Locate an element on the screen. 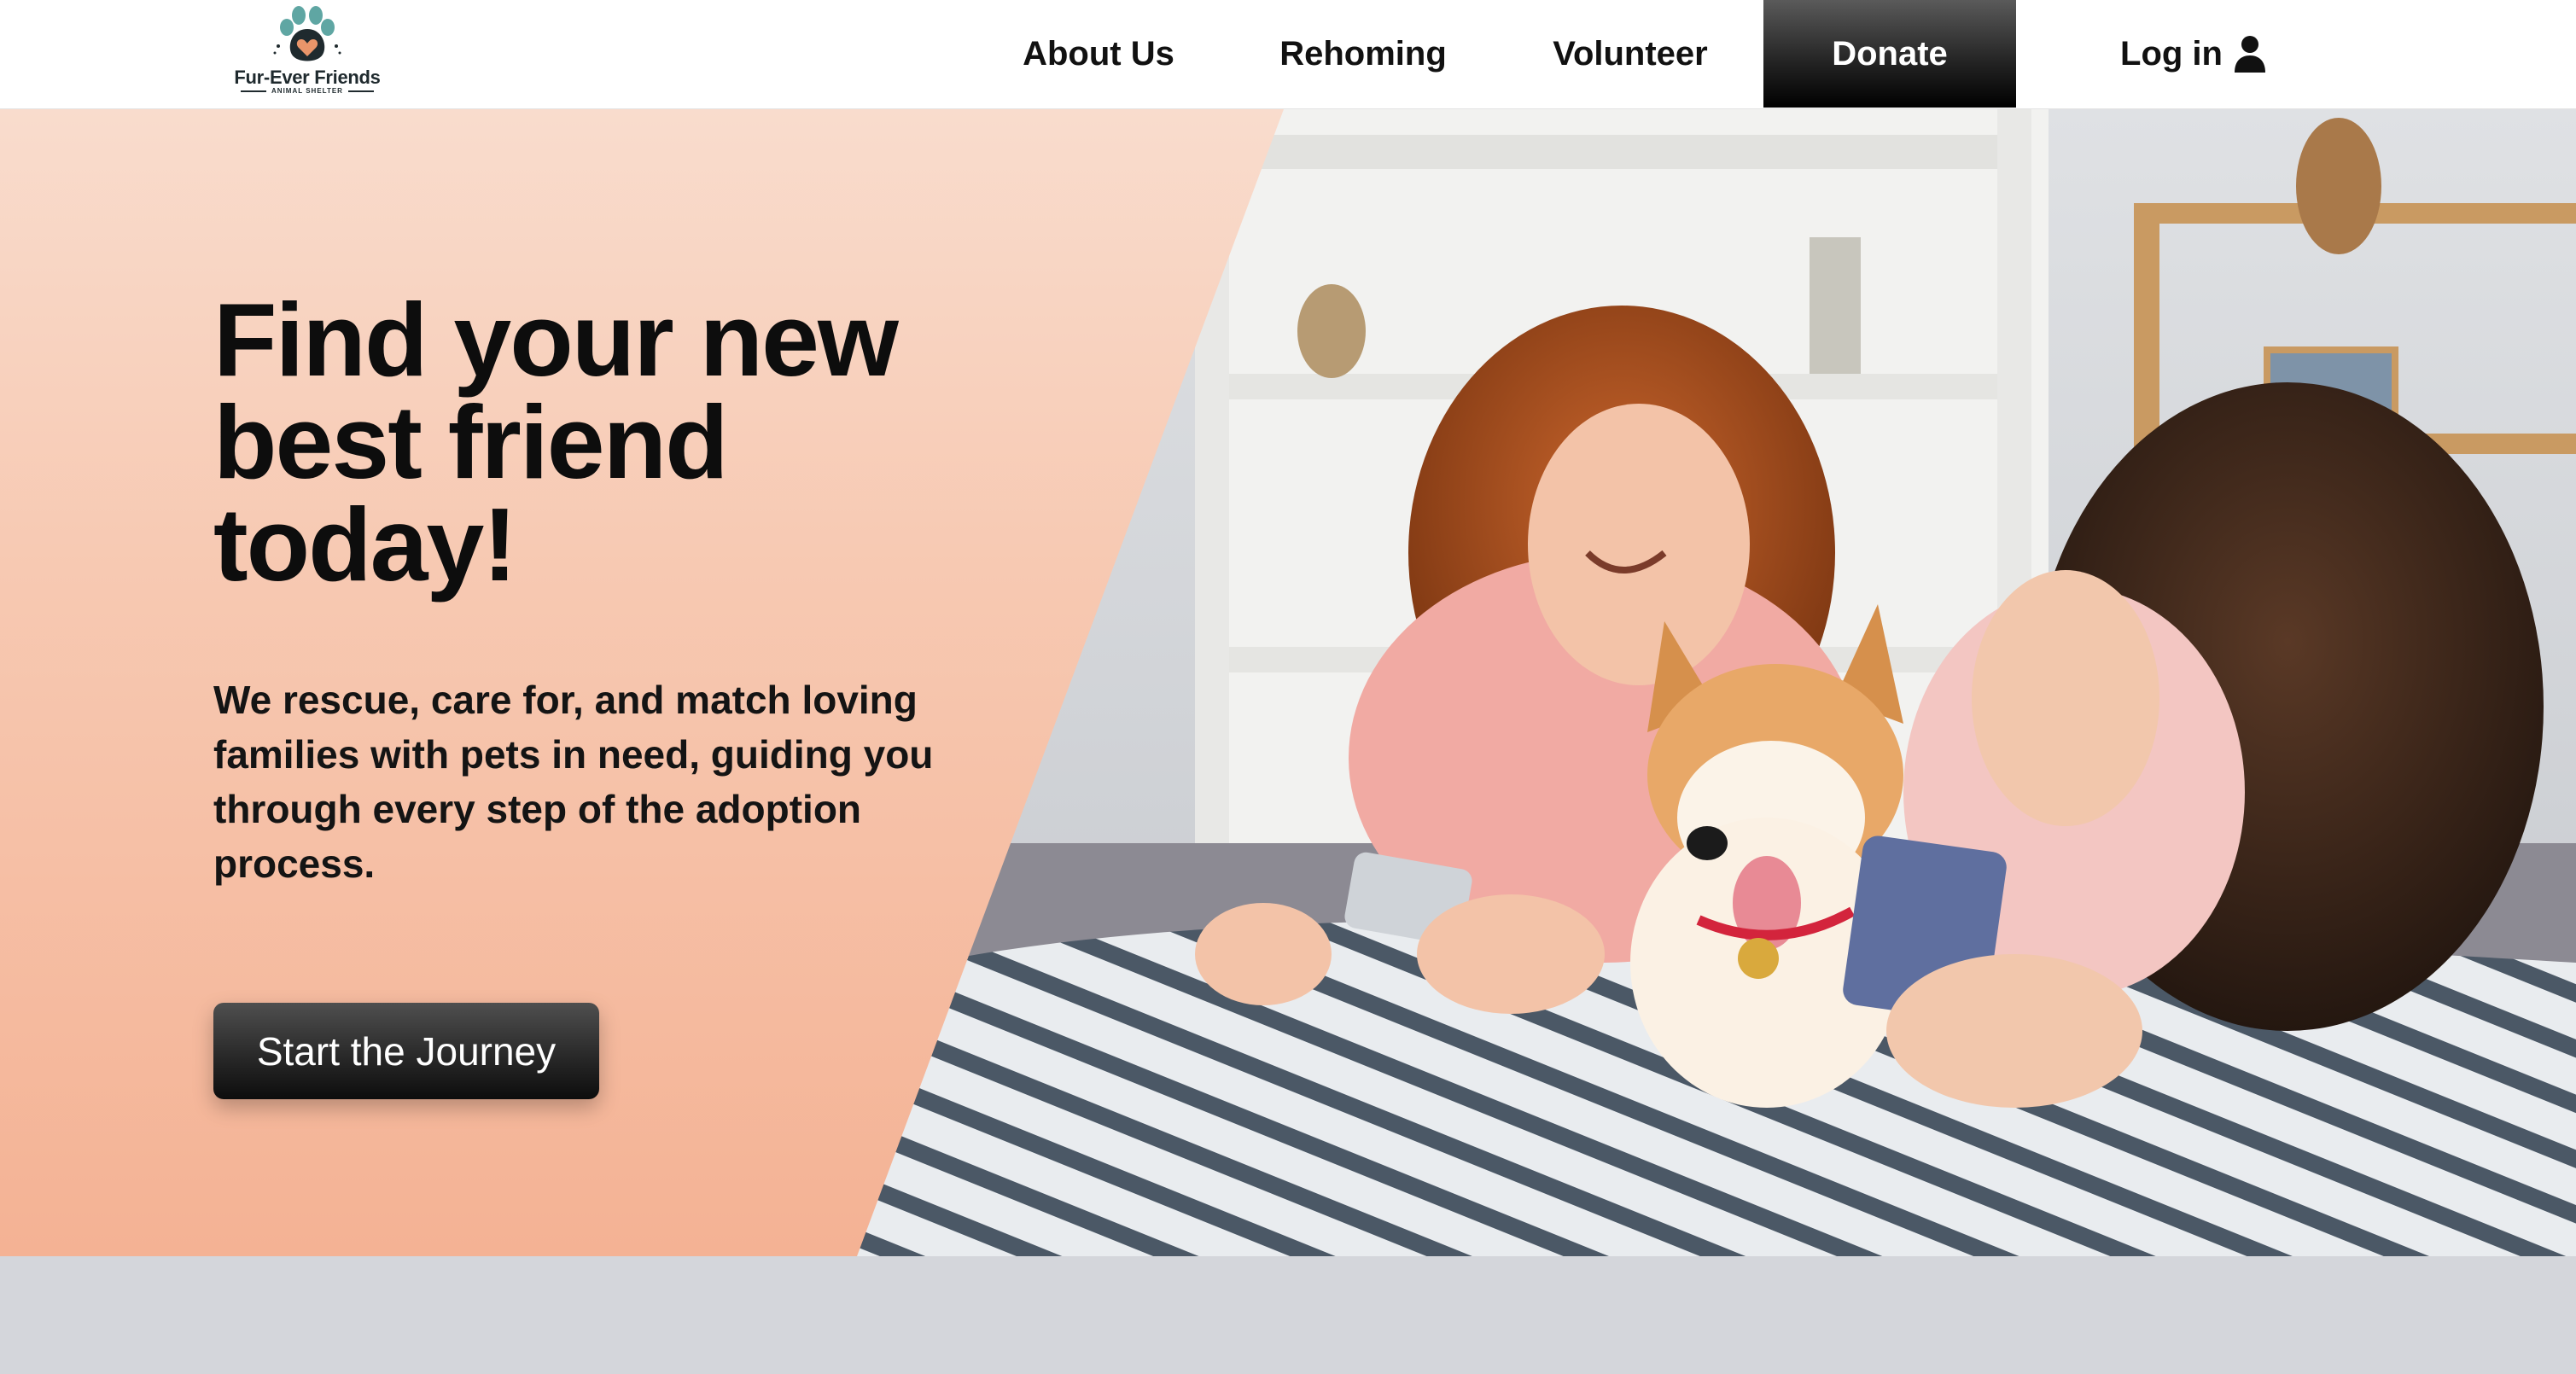  nav-volunteer-label: Volunteer is located at coordinates (1630, 53).